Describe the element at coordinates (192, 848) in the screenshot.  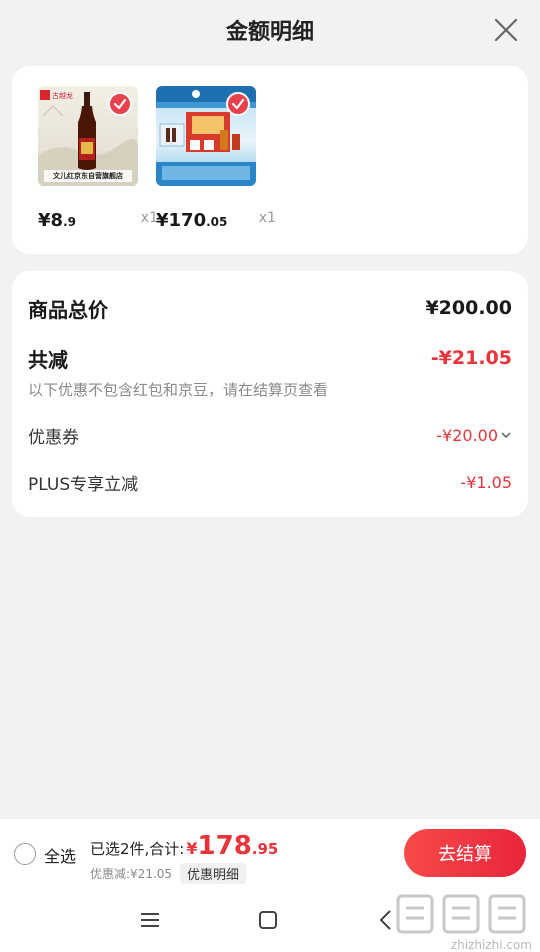
I see `total-currency: ¥` at that location.